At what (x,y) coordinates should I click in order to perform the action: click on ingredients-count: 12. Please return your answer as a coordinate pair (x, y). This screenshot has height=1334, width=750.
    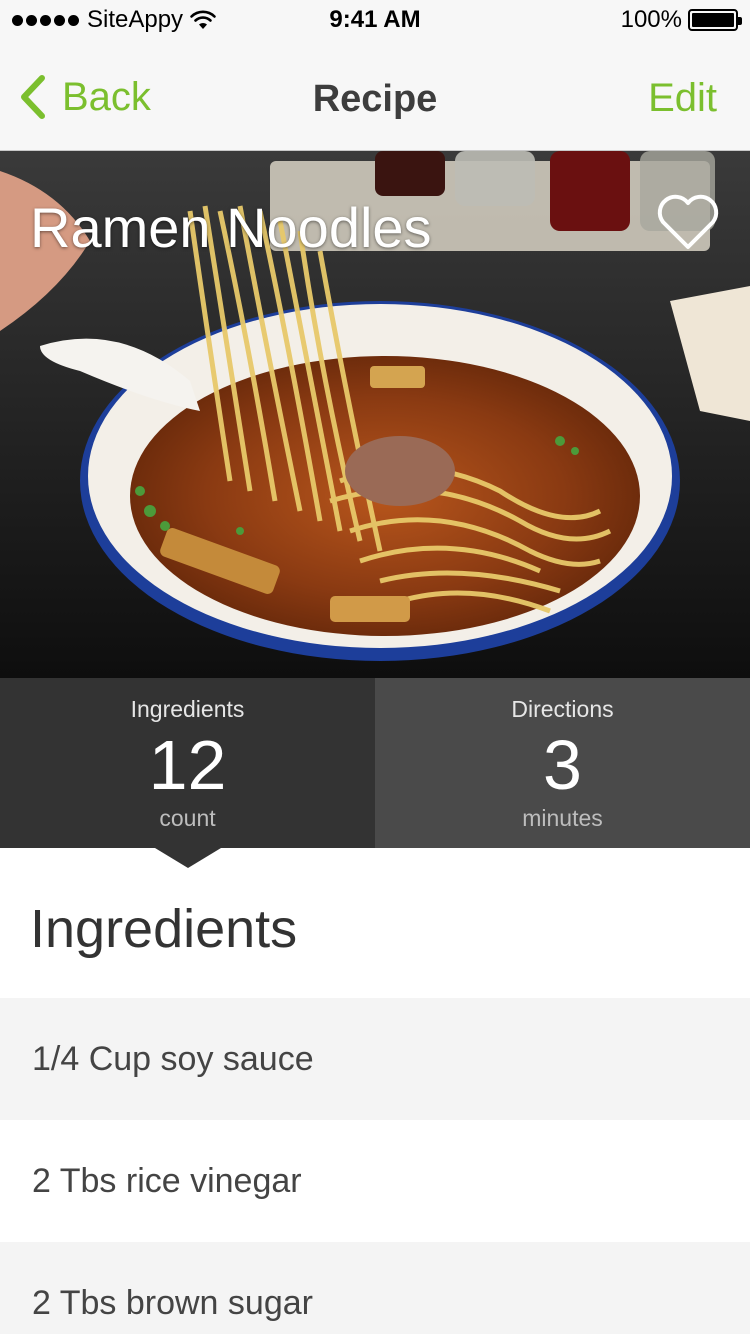
    Looking at the image, I should click on (187, 765).